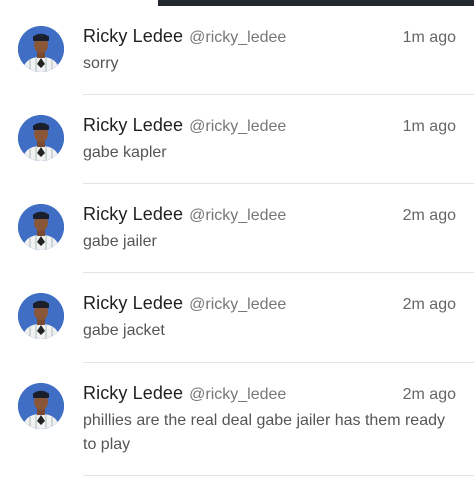  What do you see at coordinates (124, 330) in the screenshot?
I see `tweet-text: gabe jacket` at bounding box center [124, 330].